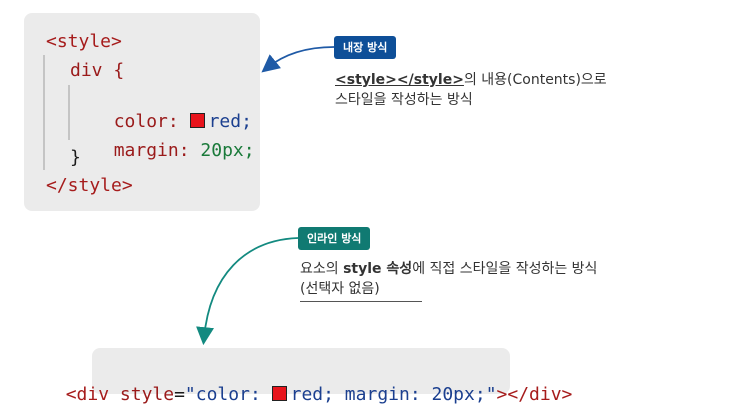  Describe the element at coordinates (247, 291) in the screenshot. I see `inline-arrow` at that location.